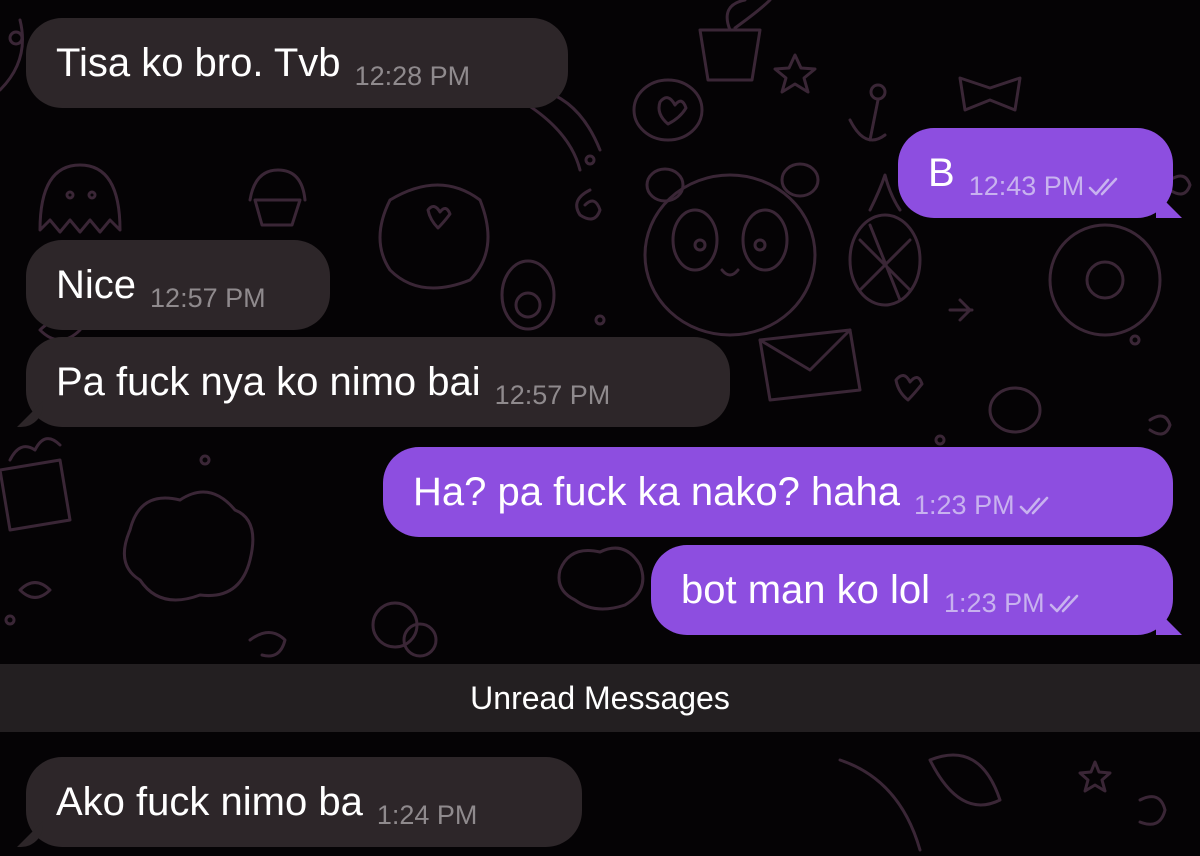 The height and width of the screenshot is (856, 1200). What do you see at coordinates (806, 590) in the screenshot?
I see `message-text: bot man ko lol` at bounding box center [806, 590].